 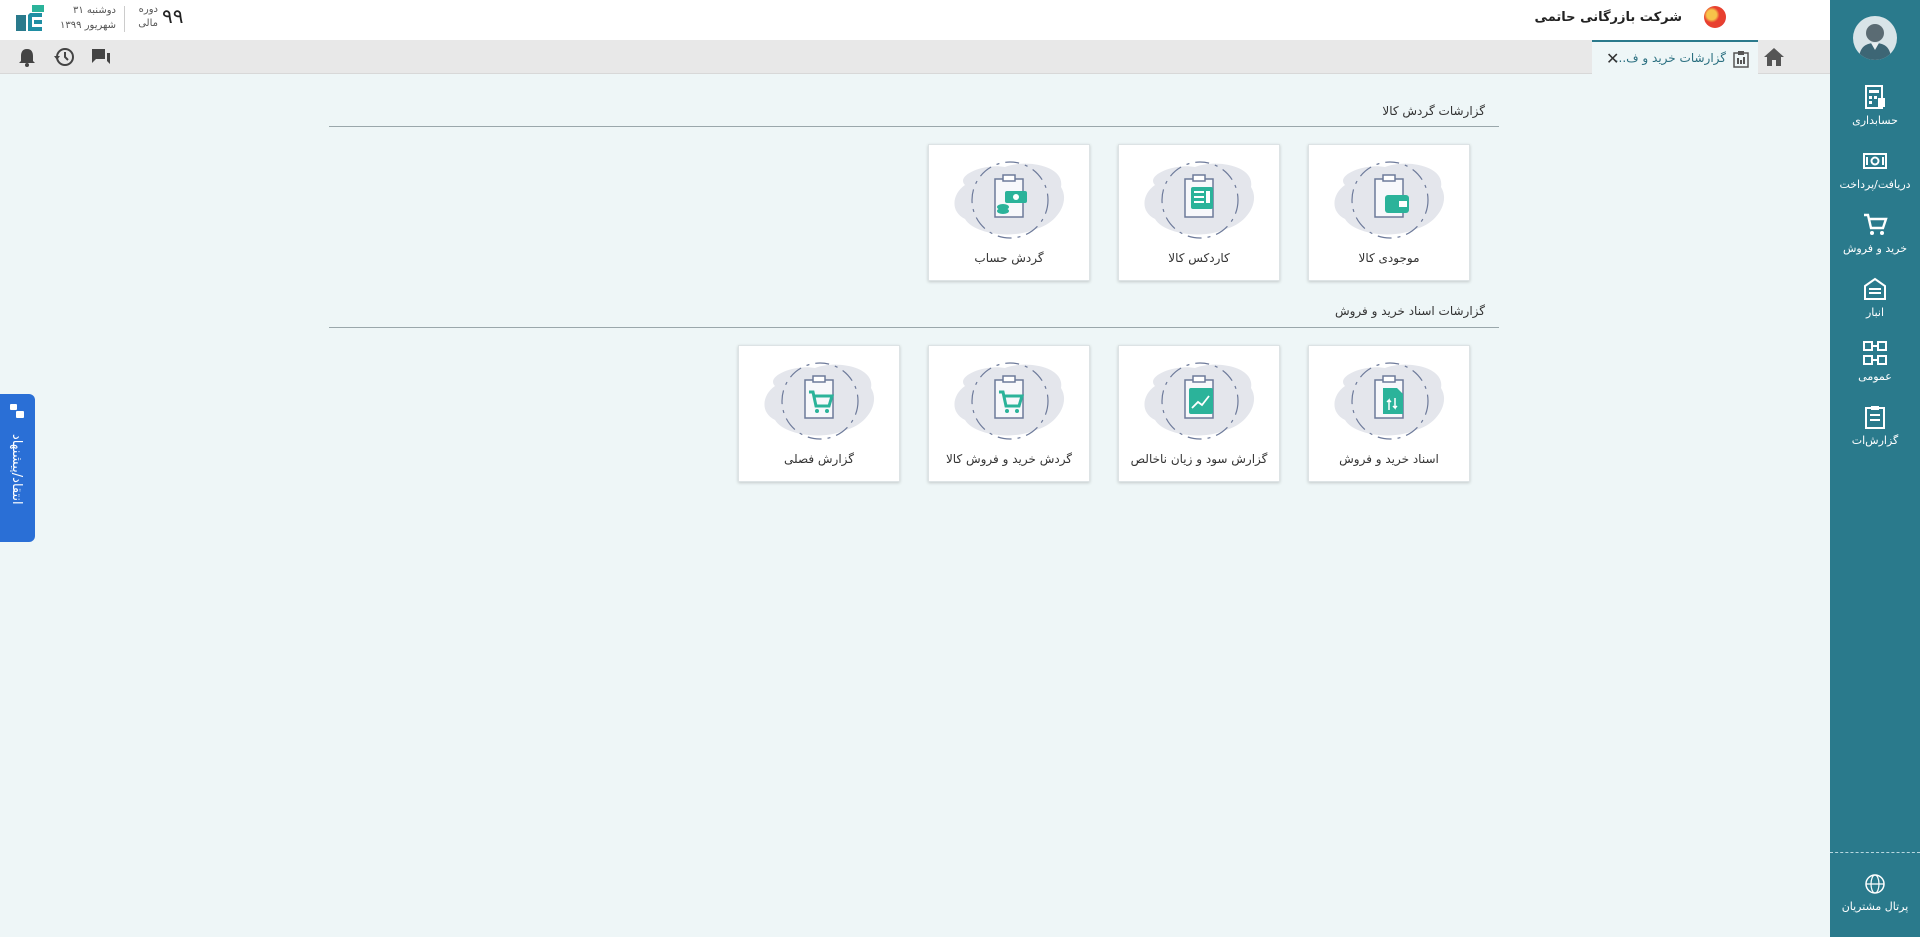 I want to click on card-label: کاردکس کالا, so click(x=1199, y=258).